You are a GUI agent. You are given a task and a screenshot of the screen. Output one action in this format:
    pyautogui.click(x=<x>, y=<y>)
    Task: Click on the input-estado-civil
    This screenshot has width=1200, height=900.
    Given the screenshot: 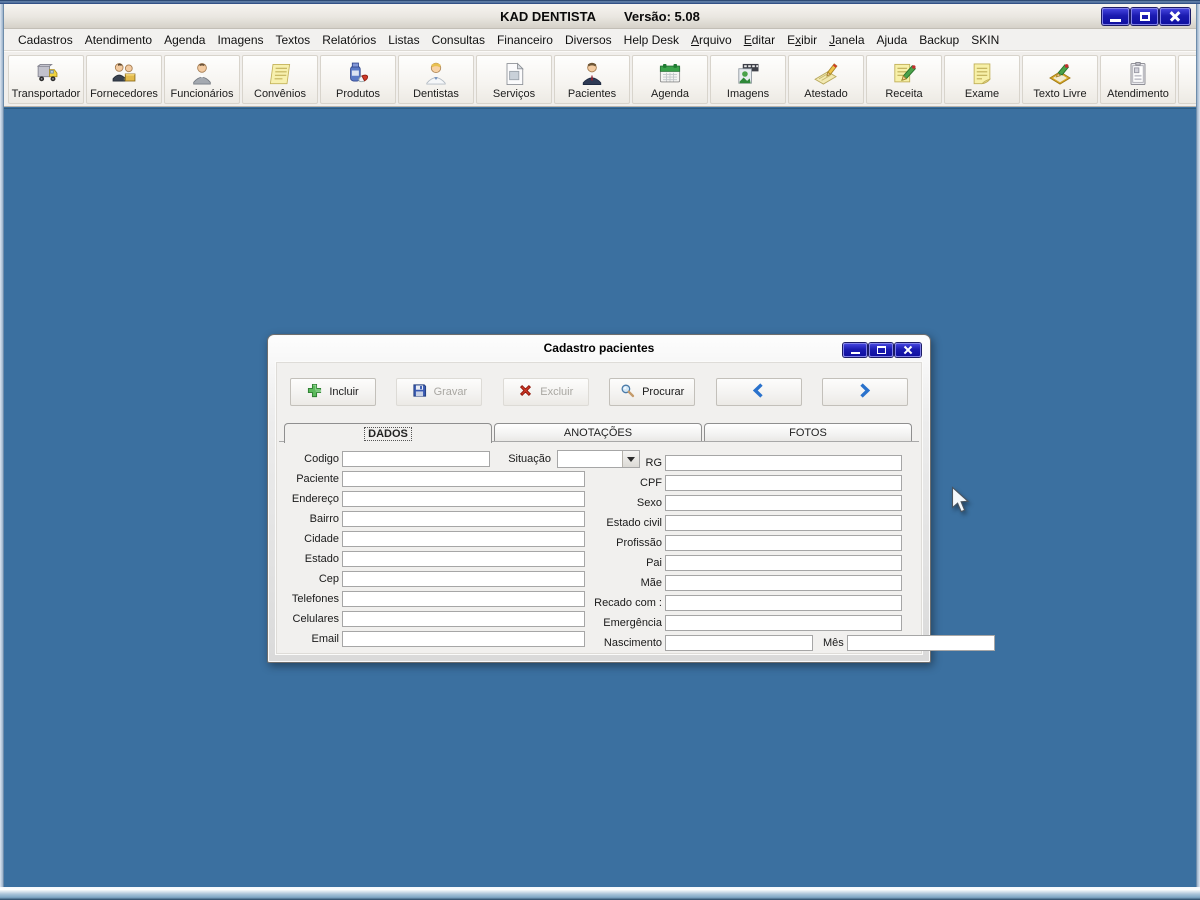 What is the action you would take?
    pyautogui.click(x=783, y=523)
    